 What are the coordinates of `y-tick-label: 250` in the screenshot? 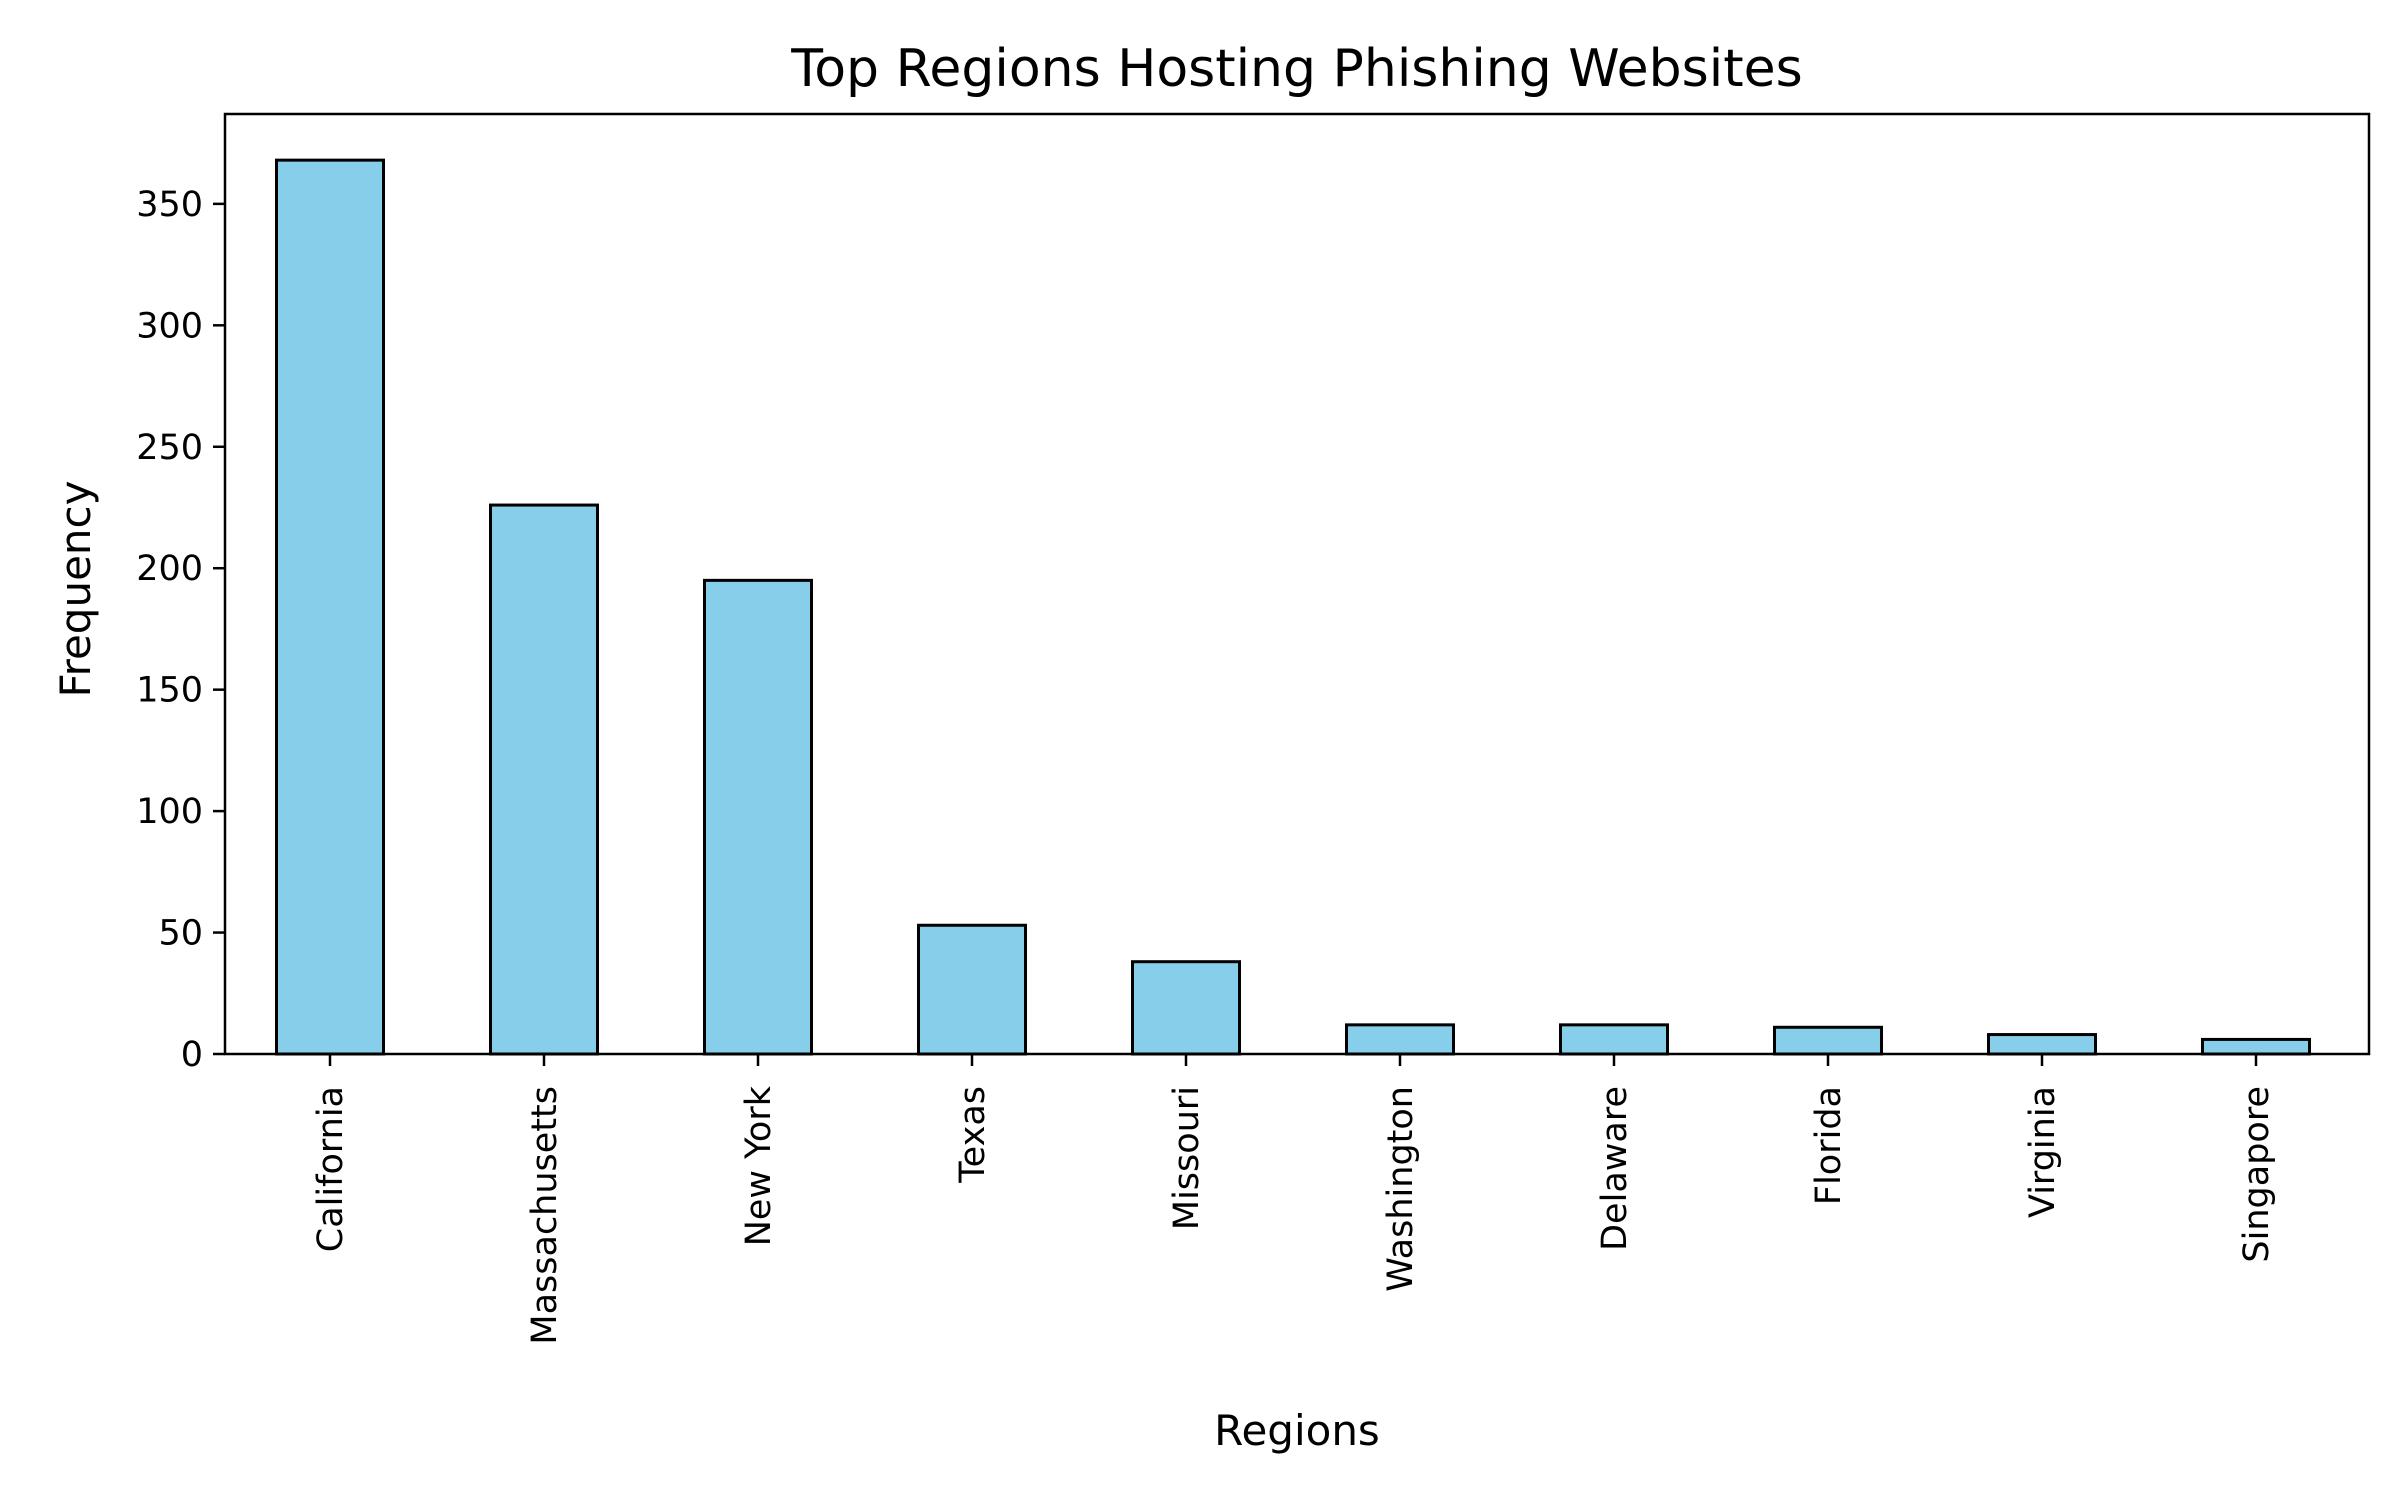 It's located at (169, 448).